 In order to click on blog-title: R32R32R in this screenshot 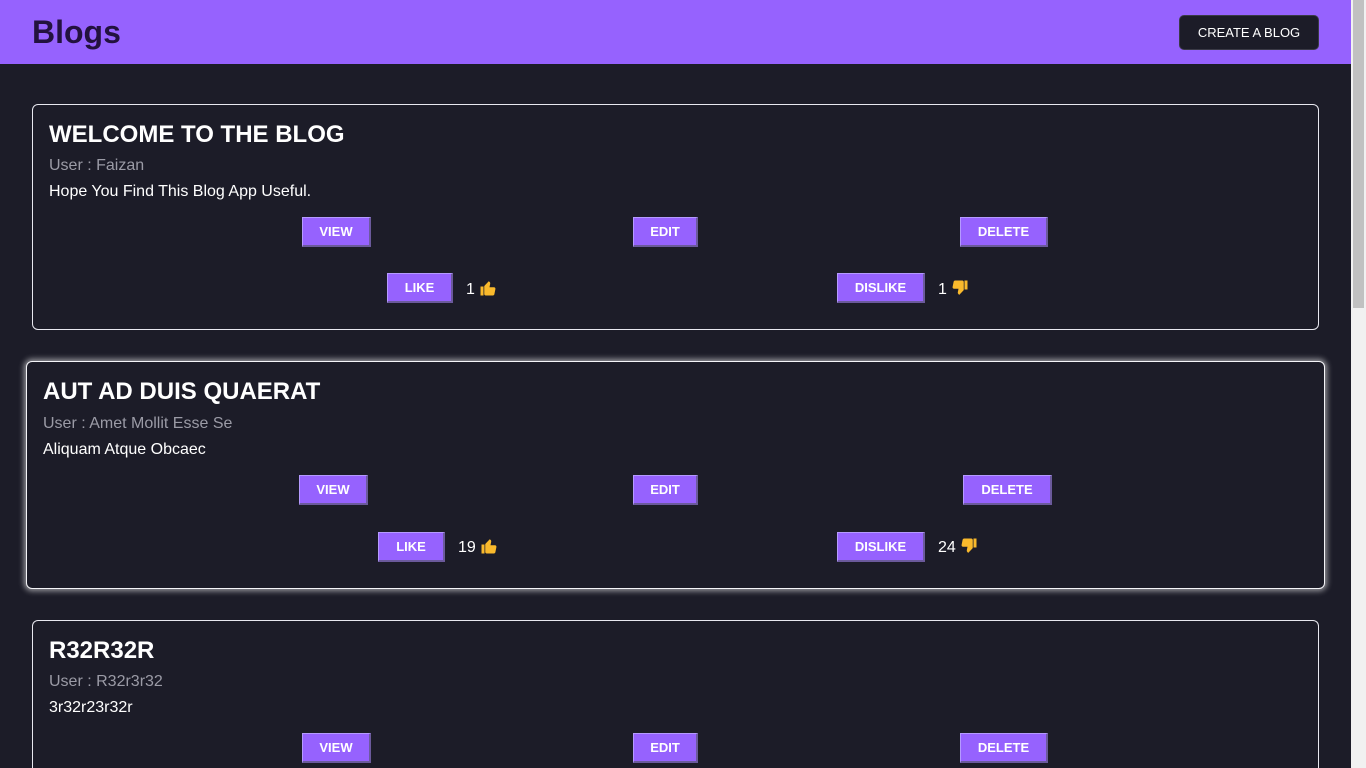, I will do `click(102, 650)`.